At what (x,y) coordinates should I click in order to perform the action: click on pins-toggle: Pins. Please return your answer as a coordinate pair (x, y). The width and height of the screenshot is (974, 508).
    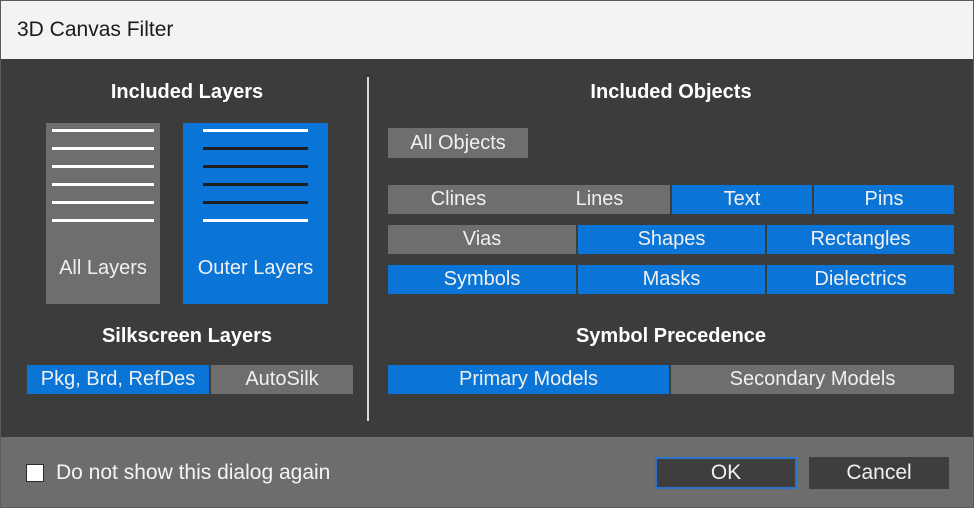
    Looking at the image, I should click on (884, 199).